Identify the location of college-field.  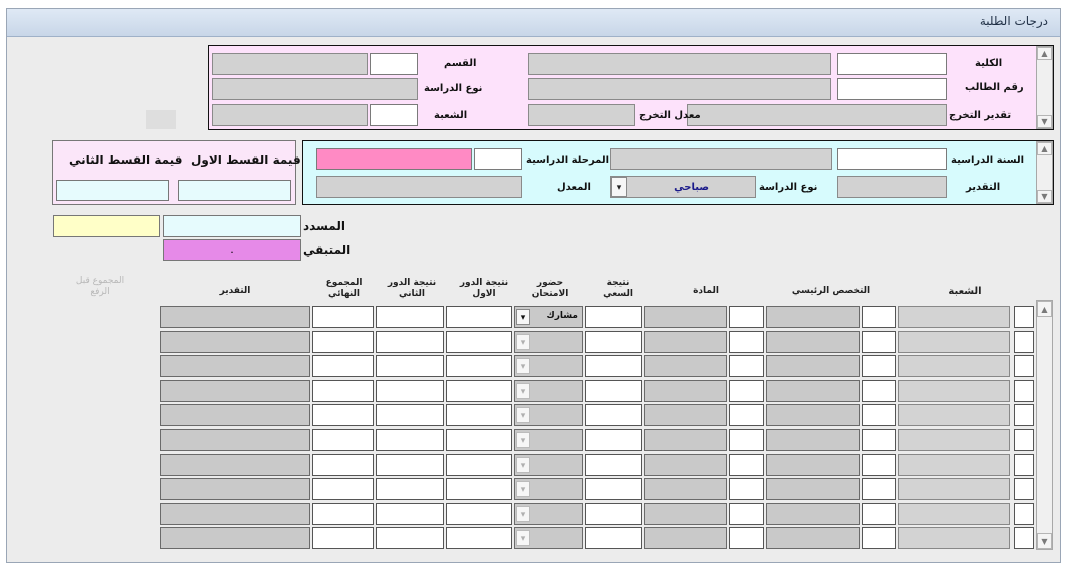
(892, 64).